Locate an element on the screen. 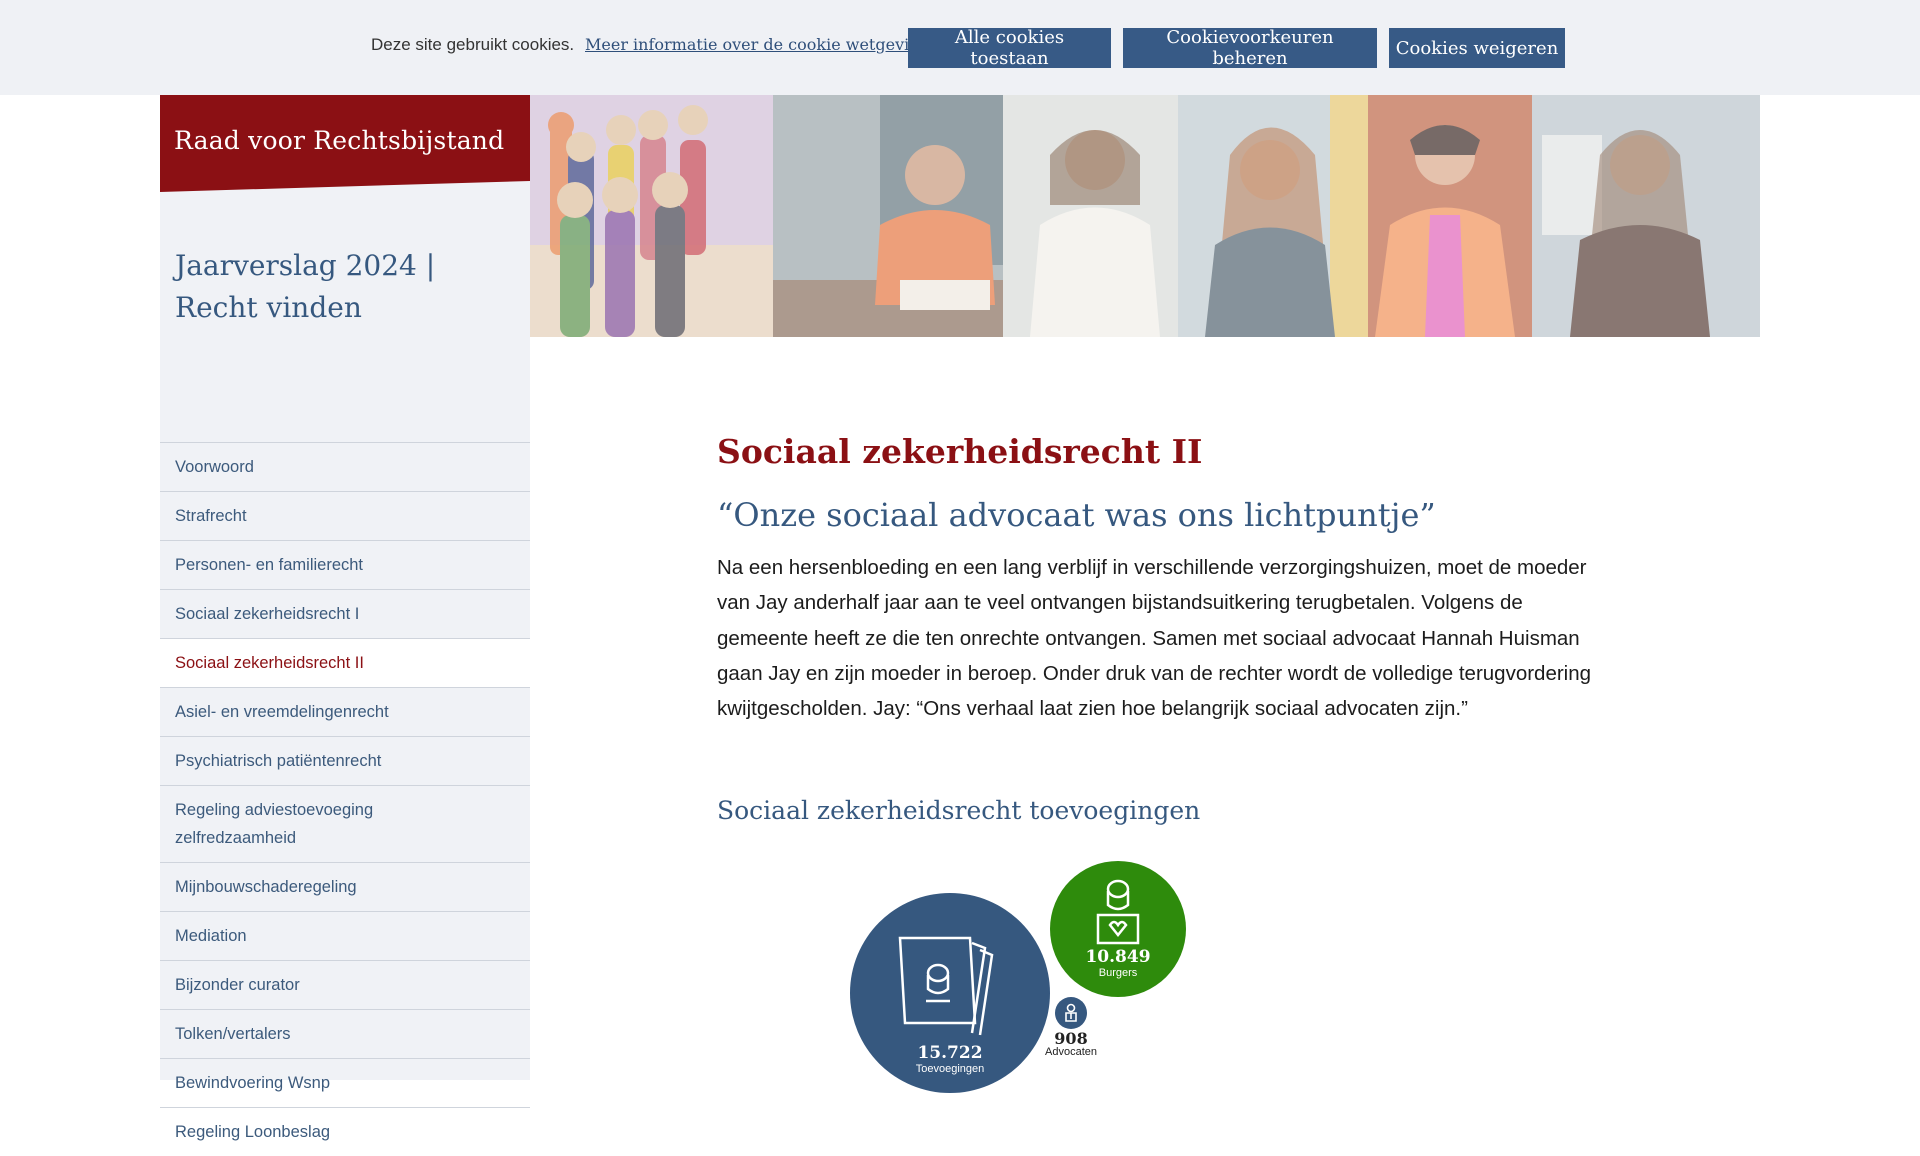 Image resolution: width=1920 pixels, height=1156 pixels. nav-item-tolken-vertalers: Tolken/vertalers is located at coordinates (345, 1033).